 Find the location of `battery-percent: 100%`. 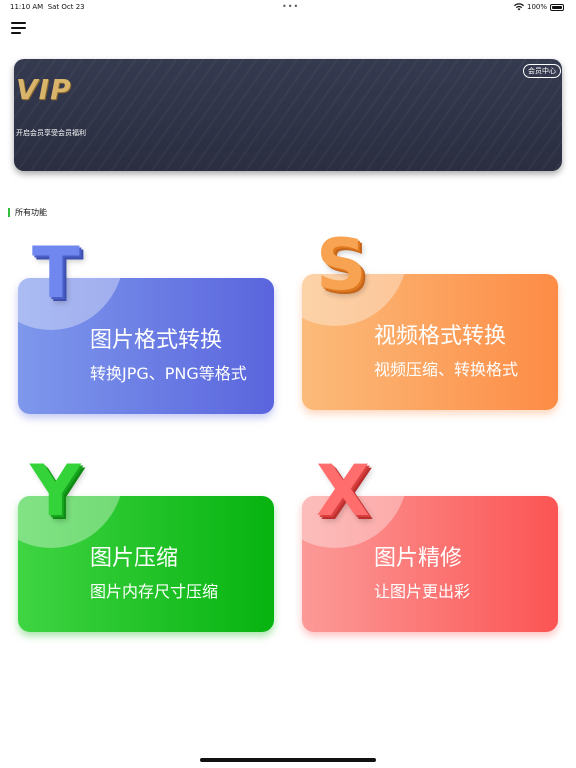

battery-percent: 100% is located at coordinates (536, 7).